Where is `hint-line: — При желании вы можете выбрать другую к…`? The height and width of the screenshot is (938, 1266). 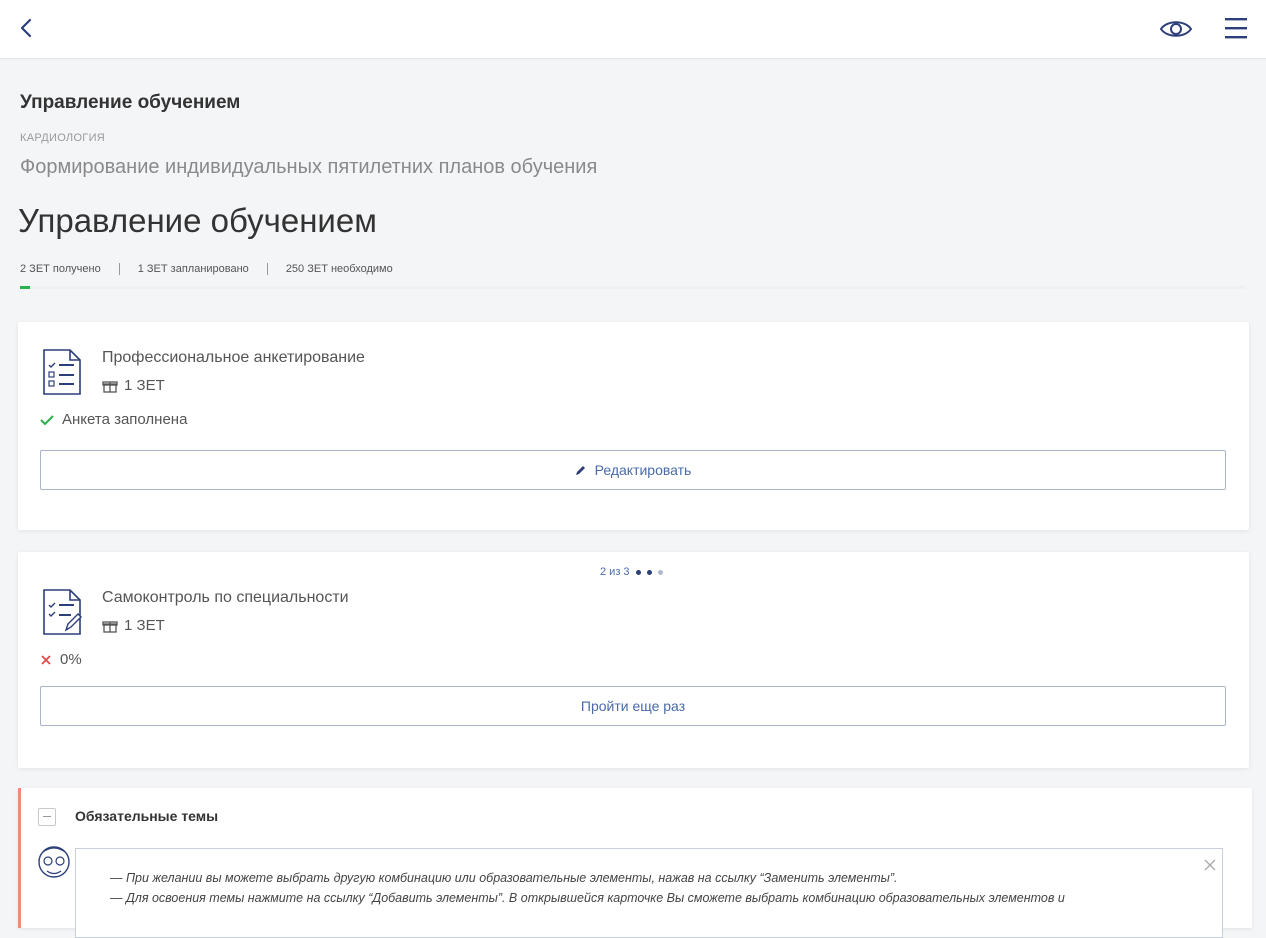
hint-line: — При желании вы можете выбрать другую к… is located at coordinates (504, 878).